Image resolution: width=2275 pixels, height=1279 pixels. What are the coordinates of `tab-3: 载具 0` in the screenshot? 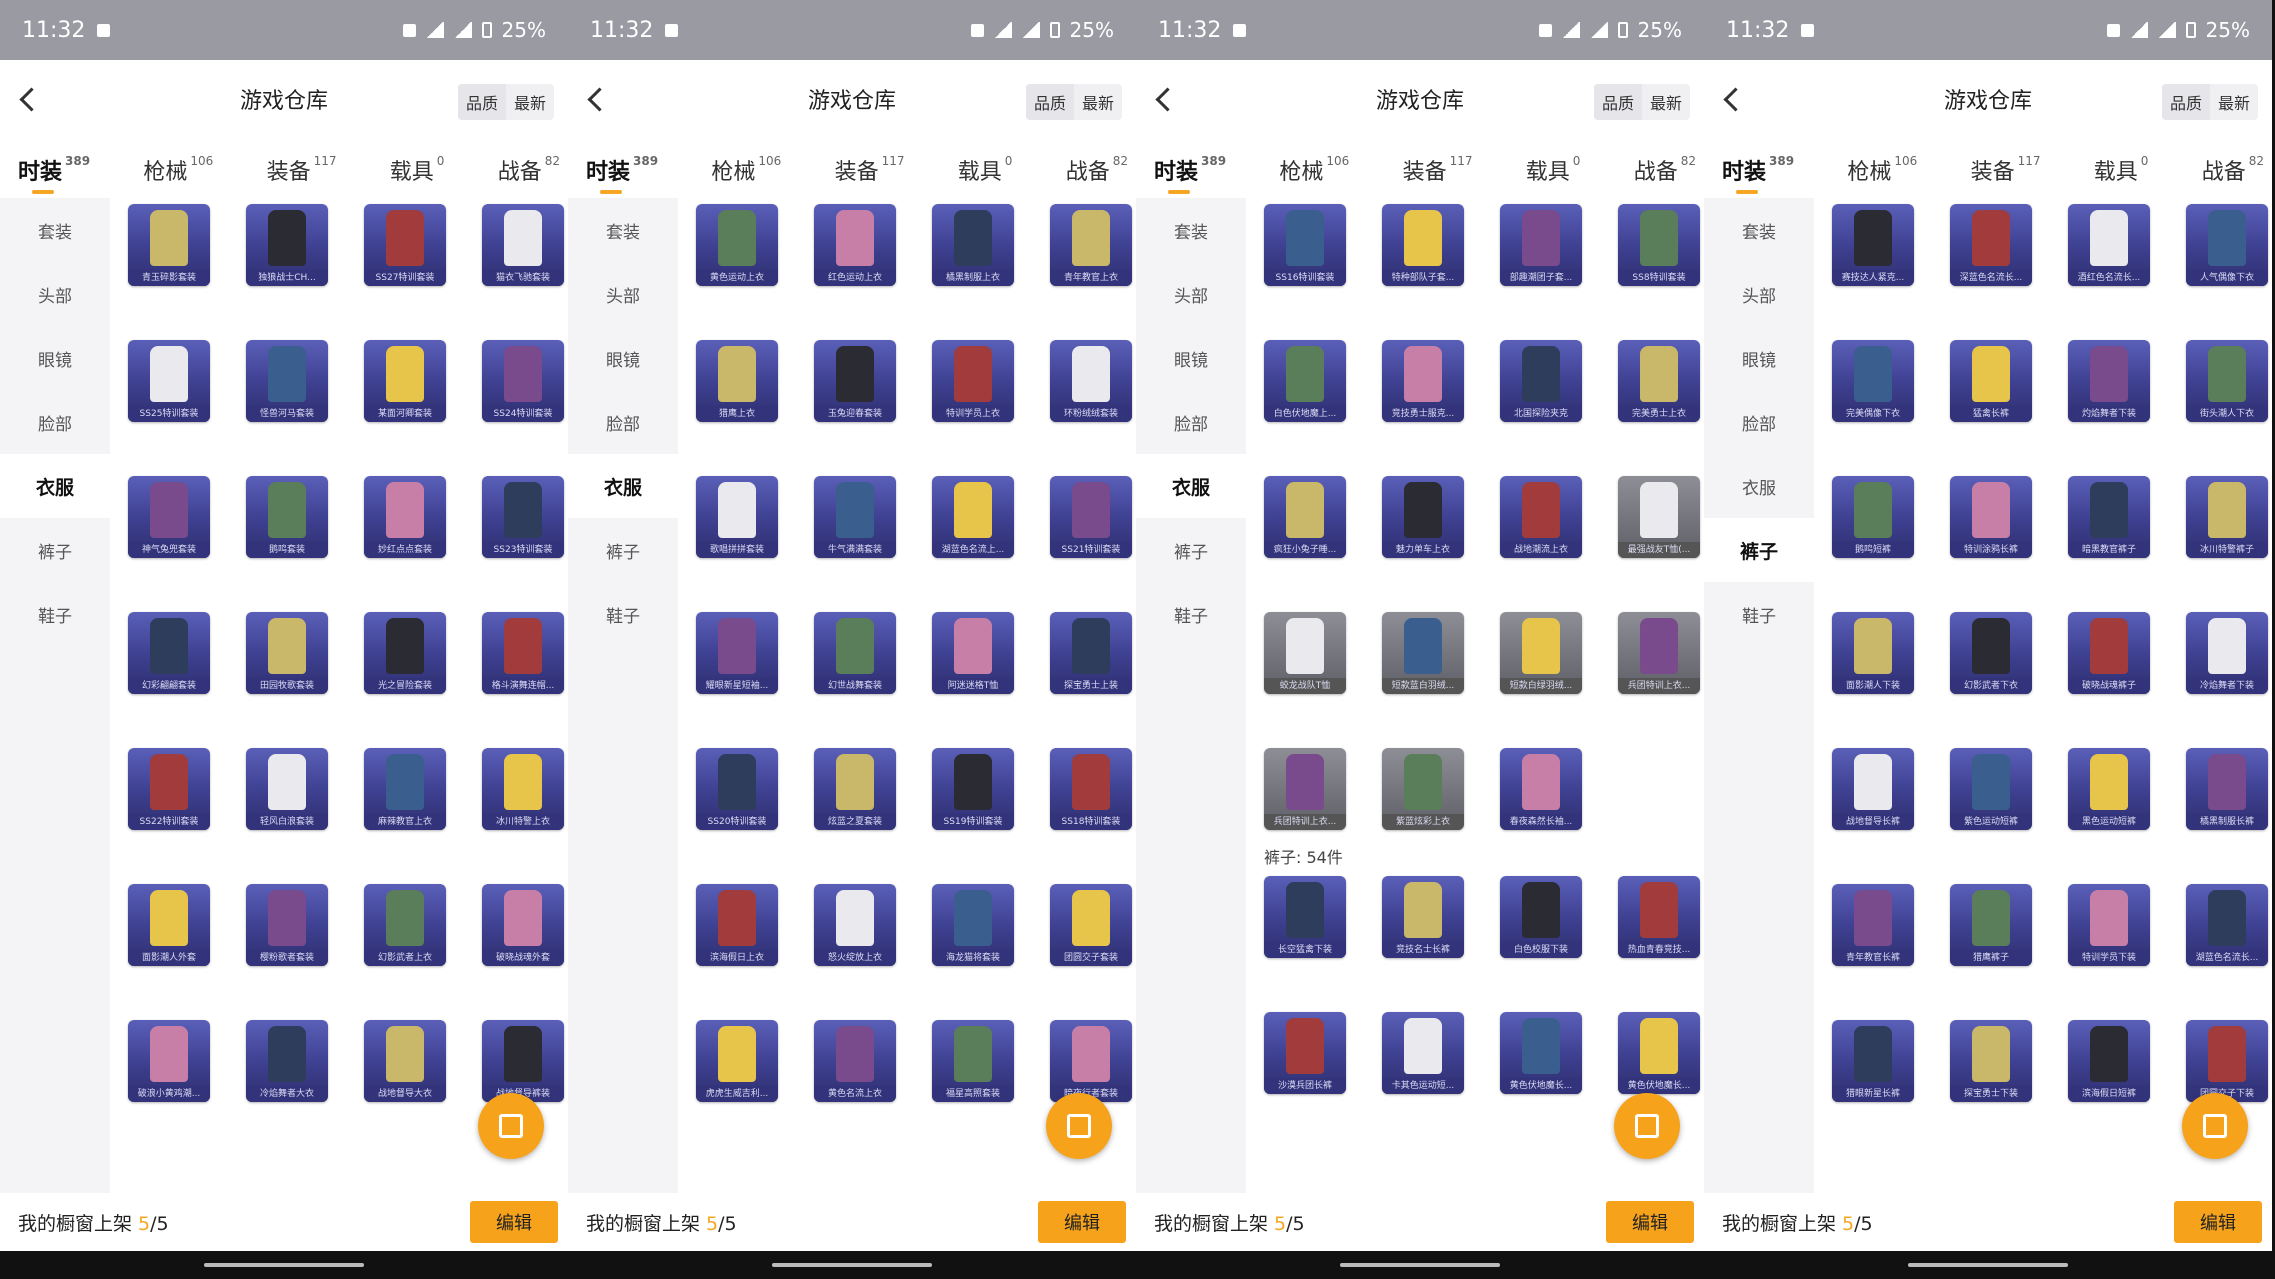 It's located at (417, 176).